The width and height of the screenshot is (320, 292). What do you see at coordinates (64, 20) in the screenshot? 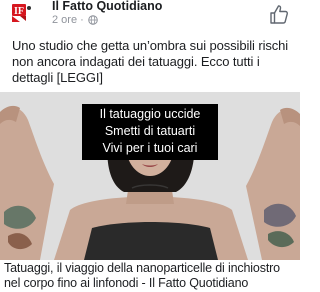
I see `post-time: 2 ore` at bounding box center [64, 20].